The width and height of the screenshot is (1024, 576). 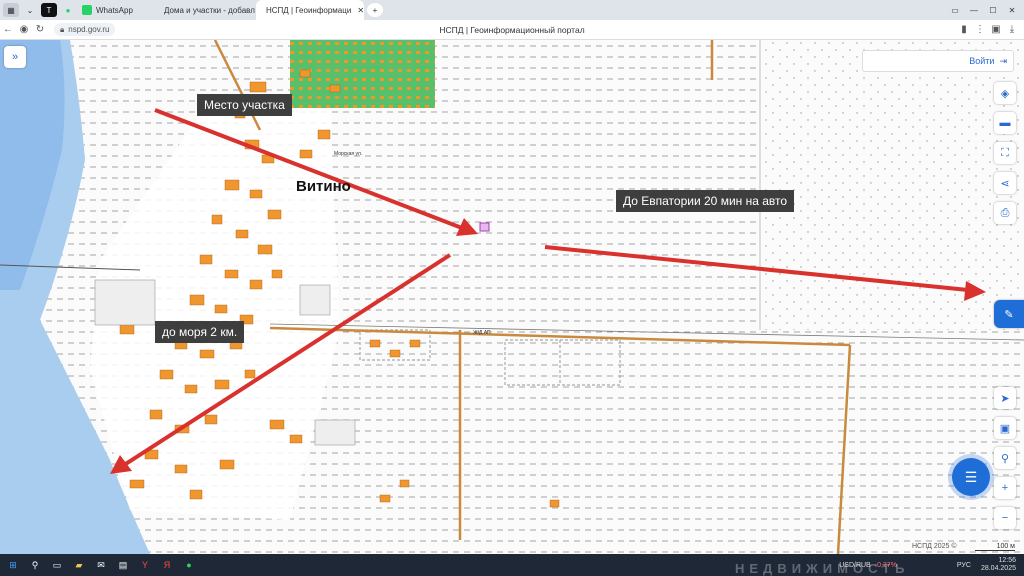 I want to click on menu-fab-icon: ☰, so click(x=971, y=477).